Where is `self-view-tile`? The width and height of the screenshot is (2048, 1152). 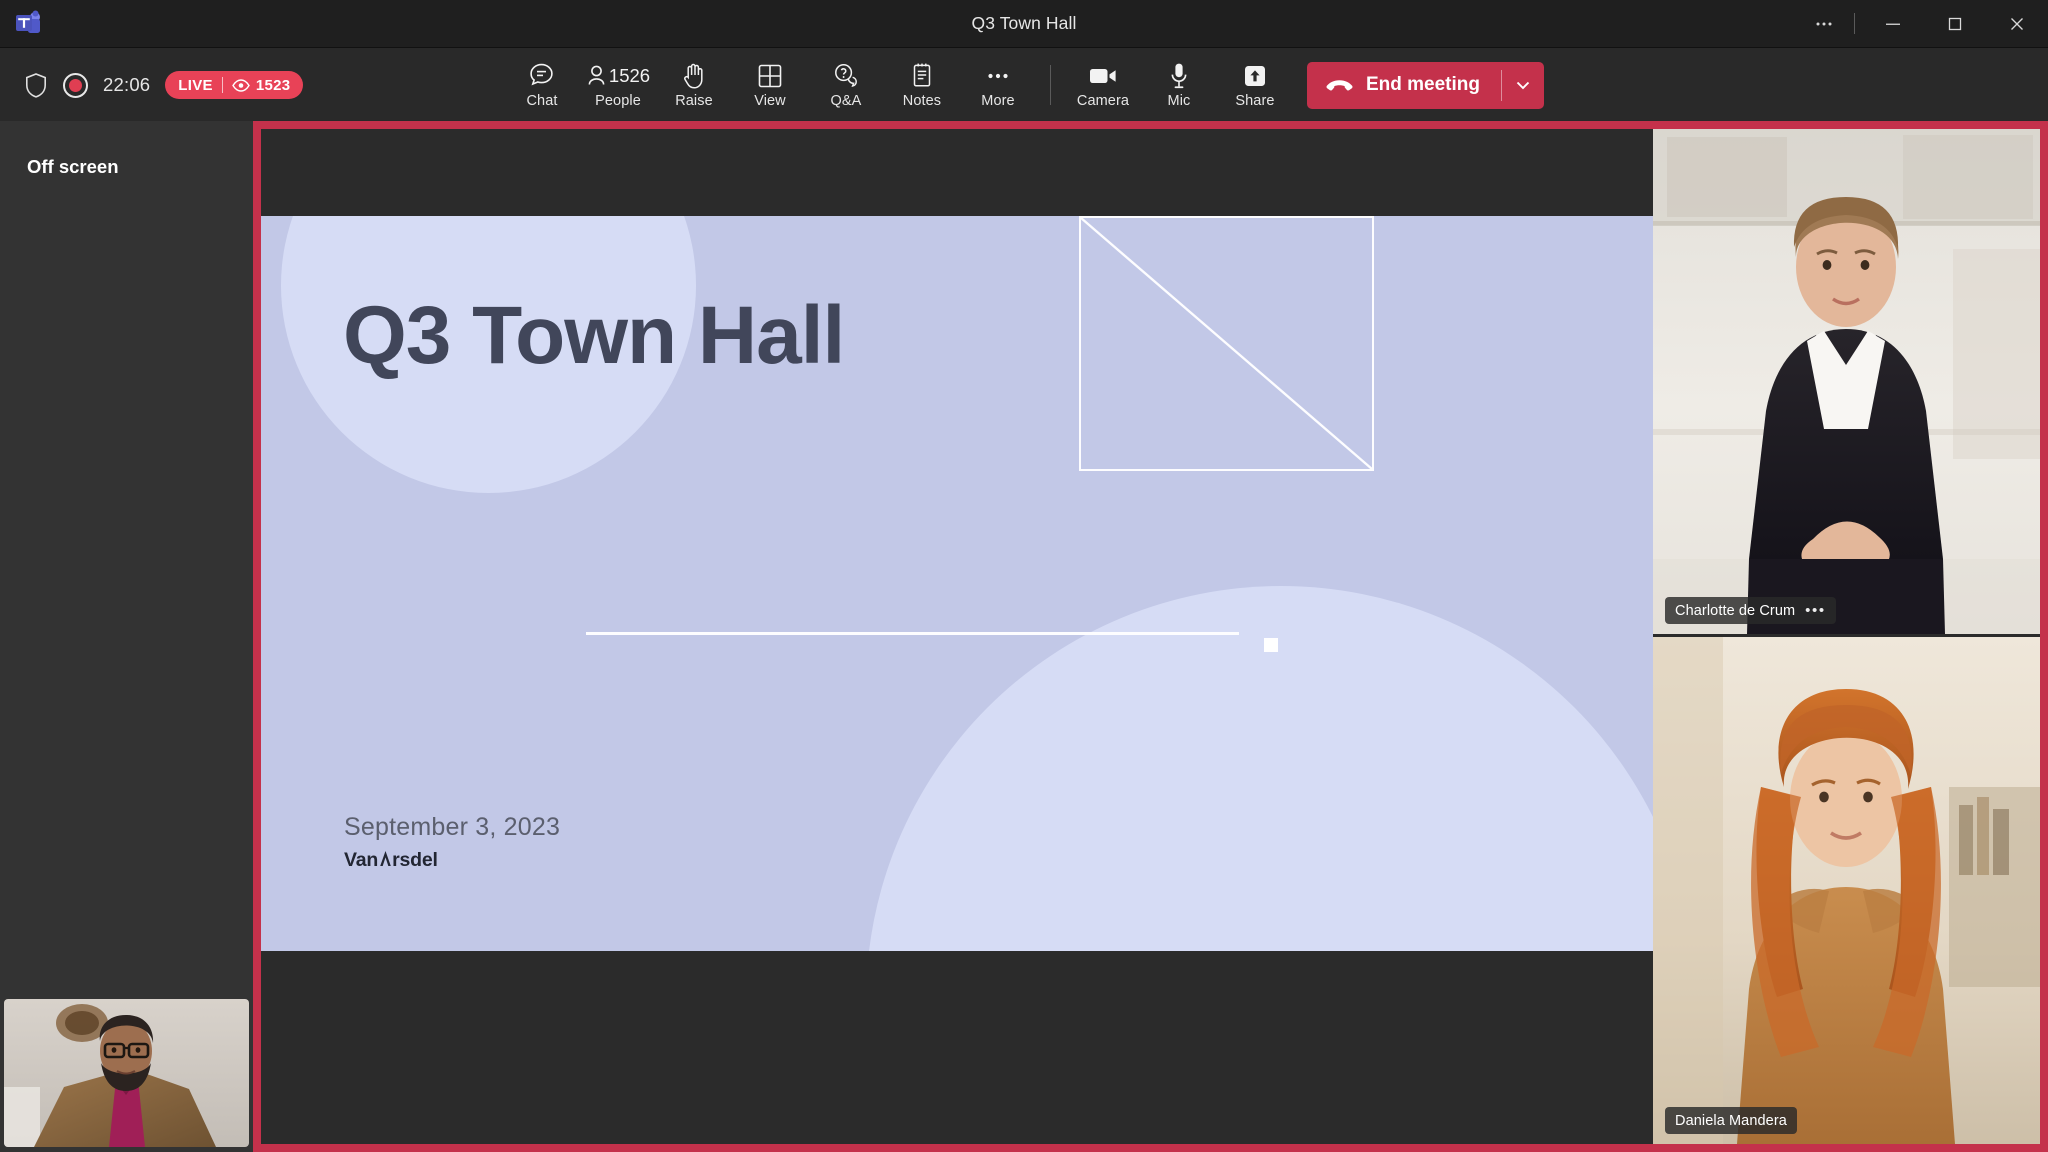 self-view-tile is located at coordinates (126, 1073).